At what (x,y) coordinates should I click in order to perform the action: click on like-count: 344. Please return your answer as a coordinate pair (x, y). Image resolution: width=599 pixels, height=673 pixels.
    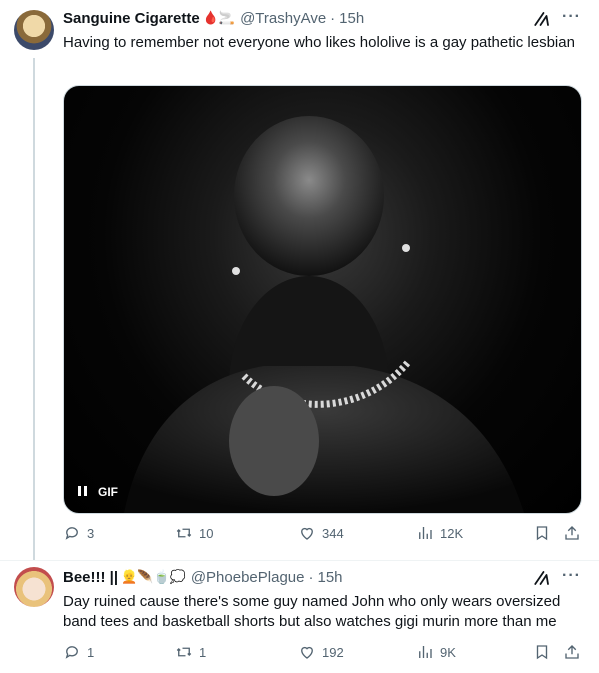
    Looking at the image, I should click on (333, 533).